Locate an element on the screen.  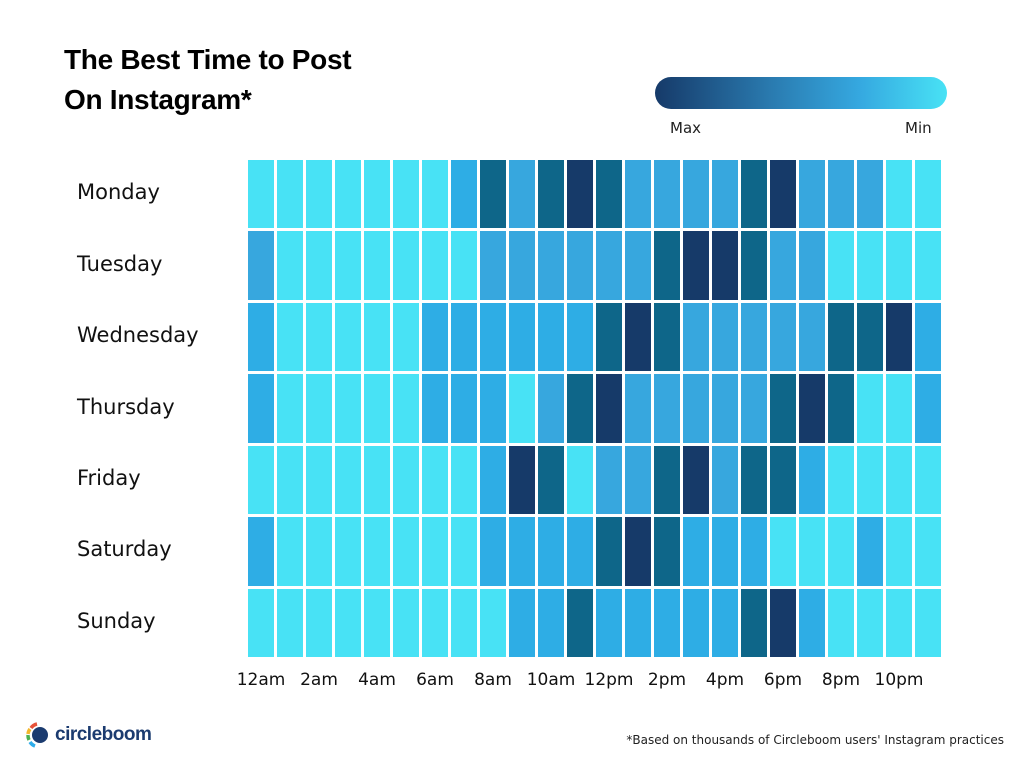
x-tick-label: 12pm is located at coordinates (609, 680).